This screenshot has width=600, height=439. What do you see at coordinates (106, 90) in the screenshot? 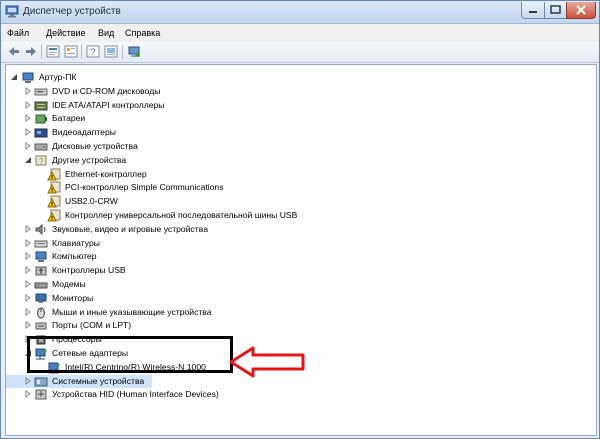
I see `tree-item-label: DVD и CD-ROM дисководы` at bounding box center [106, 90].